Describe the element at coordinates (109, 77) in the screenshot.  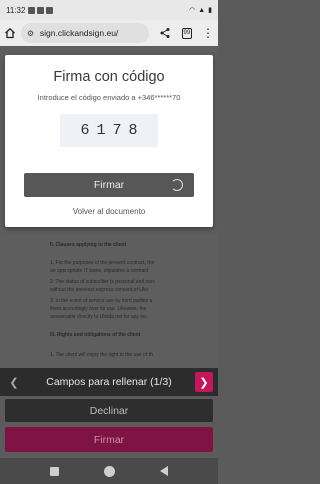
I see `dialog-title: Firma con código` at that location.